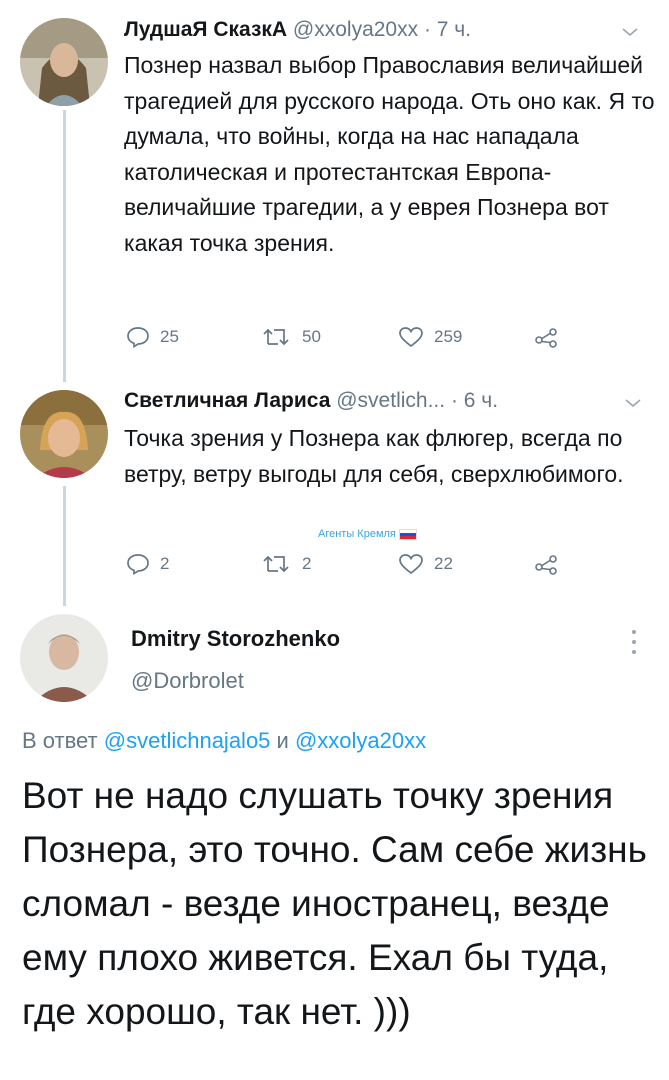  I want to click on timestamp: · 7 ч., so click(447, 29).